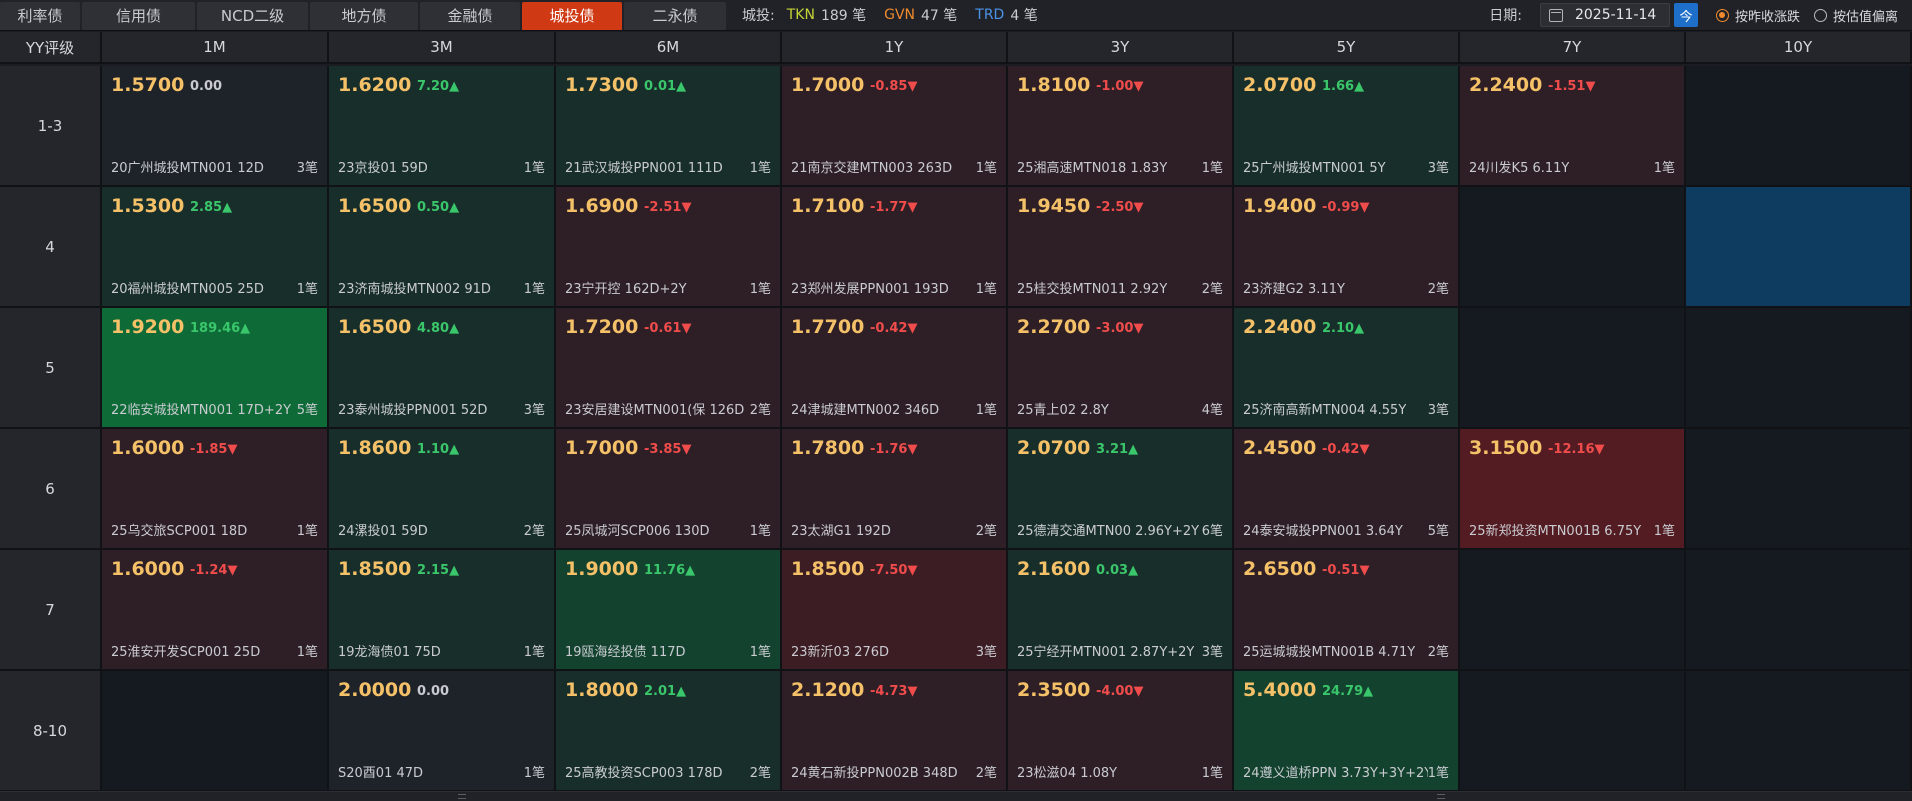 This screenshot has width=1912, height=801. What do you see at coordinates (1121, 489) in the screenshot?
I see `matrix-cell: 2.0700 3.21▲ 25德清交通MTN00 2.96Y+2Y 6笔` at bounding box center [1121, 489].